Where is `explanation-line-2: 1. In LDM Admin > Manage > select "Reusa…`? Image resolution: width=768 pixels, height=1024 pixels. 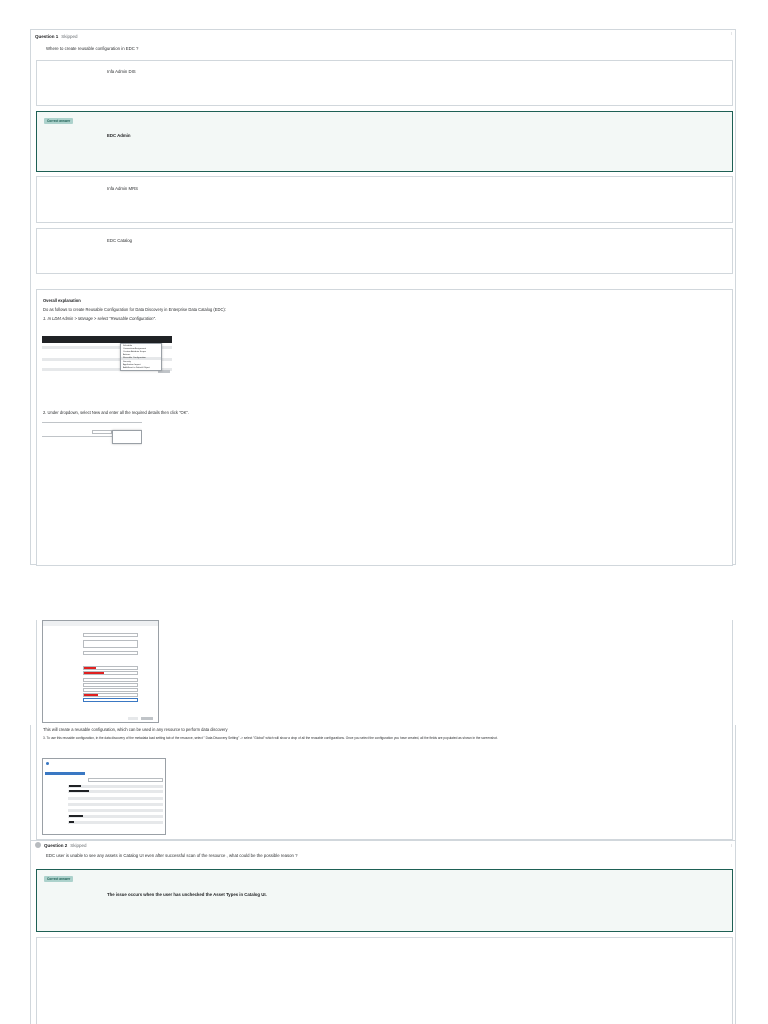 explanation-line-2: 1. In LDM Admin > Manage > select "Reusa… is located at coordinates (100, 318).